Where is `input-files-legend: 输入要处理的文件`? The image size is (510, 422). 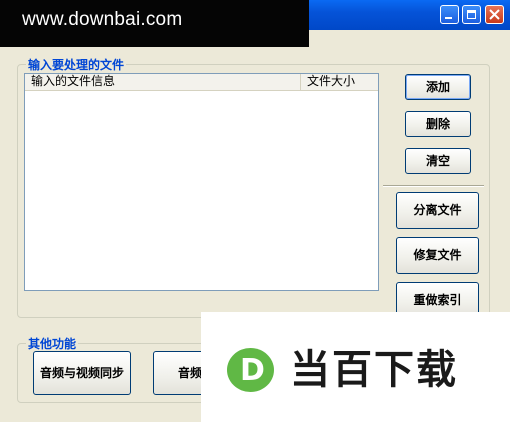
input-files-legend: 输入要处理的文件 is located at coordinates (76, 65).